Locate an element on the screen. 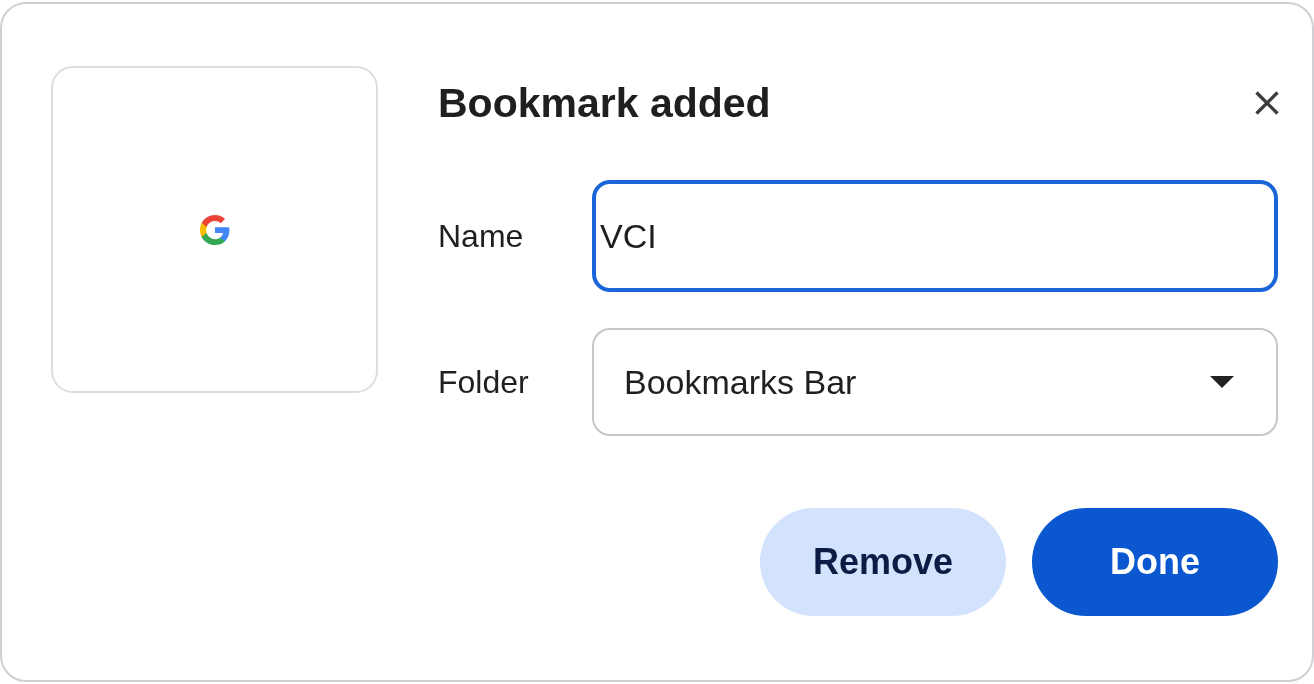  done-button: Done is located at coordinates (1155, 562).